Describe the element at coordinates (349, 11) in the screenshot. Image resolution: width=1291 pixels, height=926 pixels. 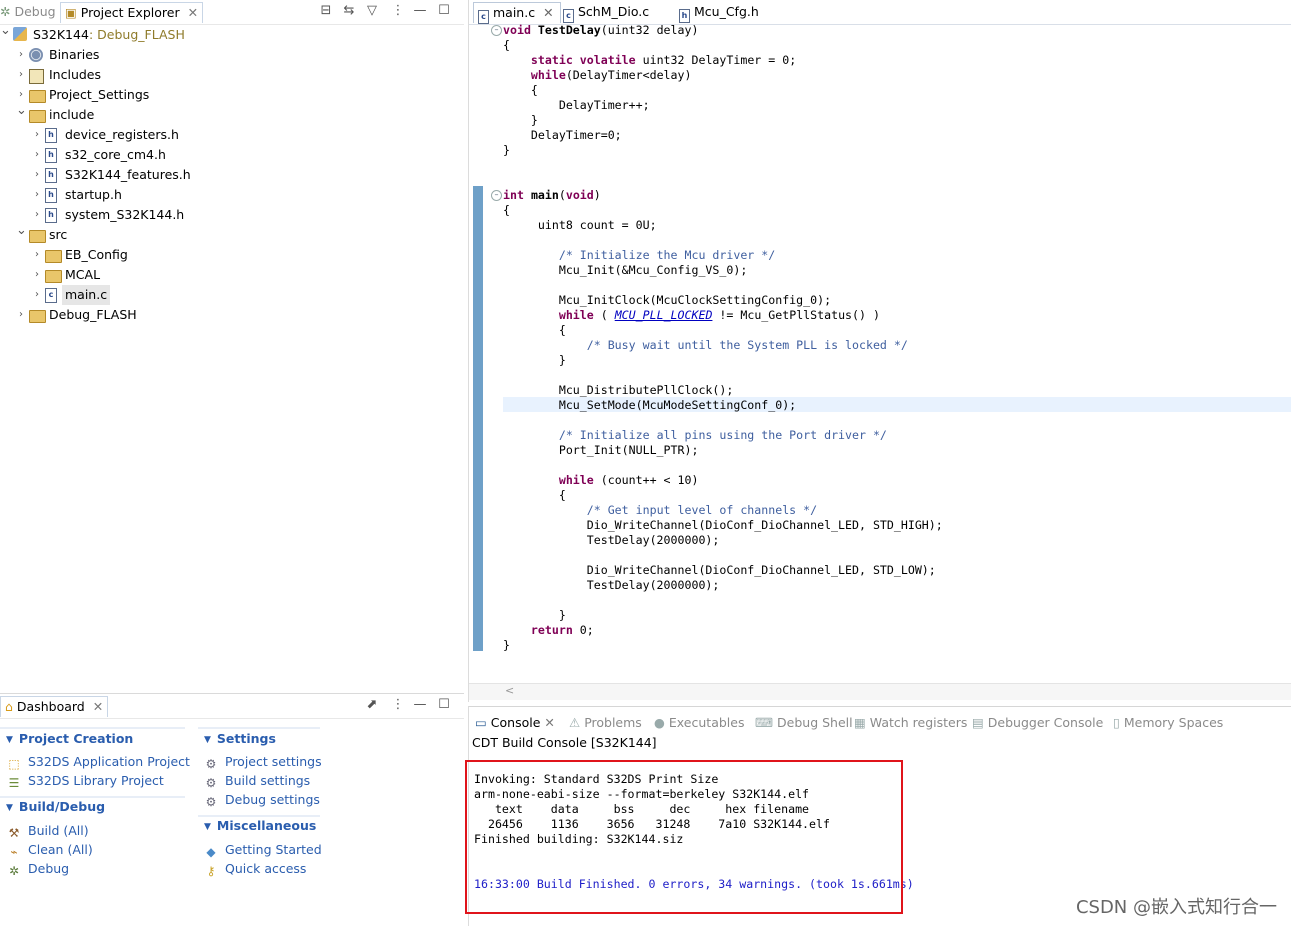
I see `link-with-editor-icon: ⇆` at that location.